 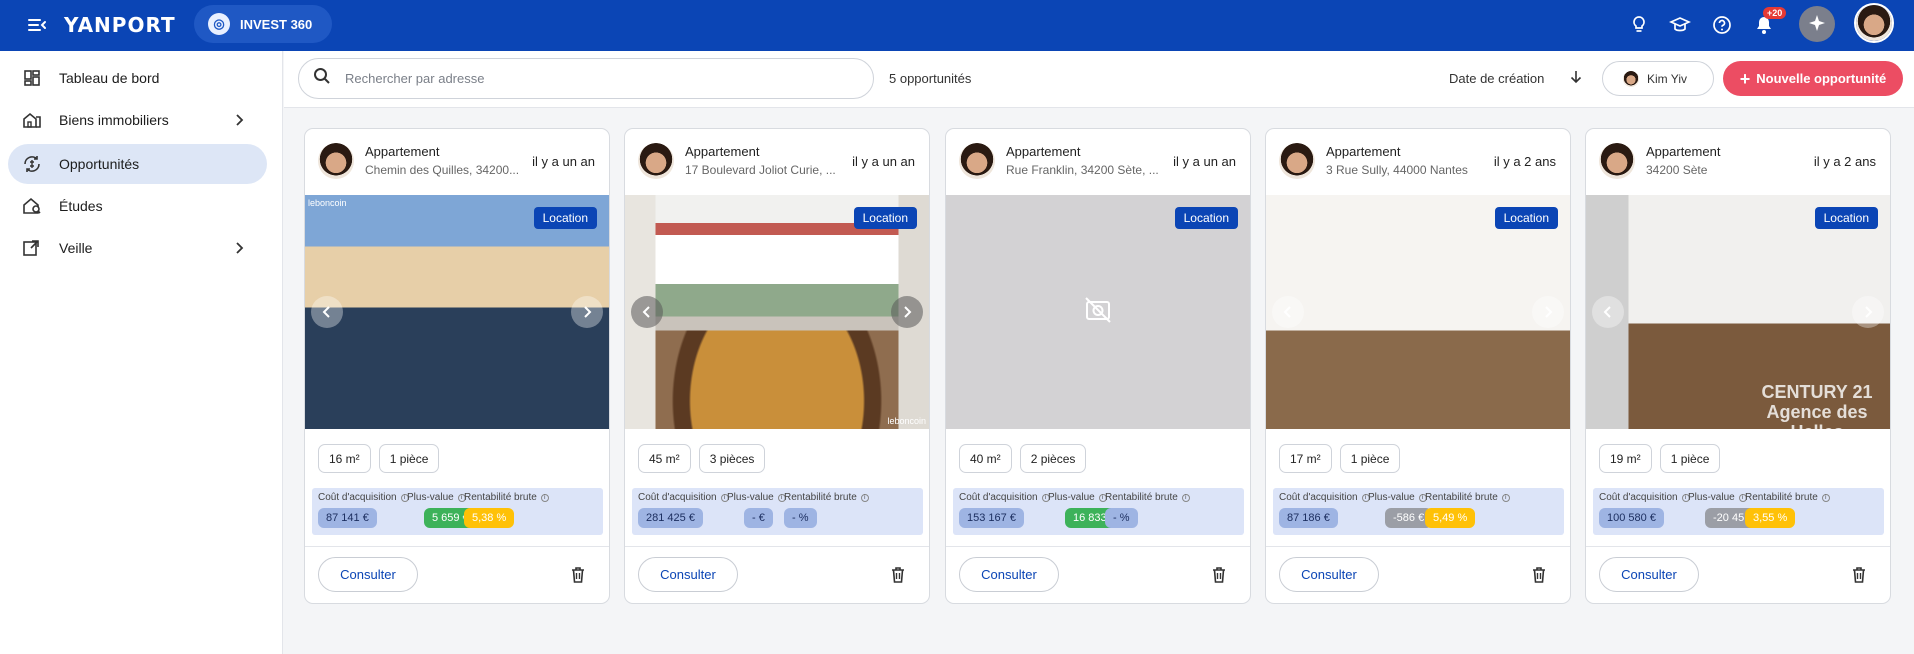 What do you see at coordinates (81, 206) in the screenshot?
I see `sidebar-item-label: Études` at bounding box center [81, 206].